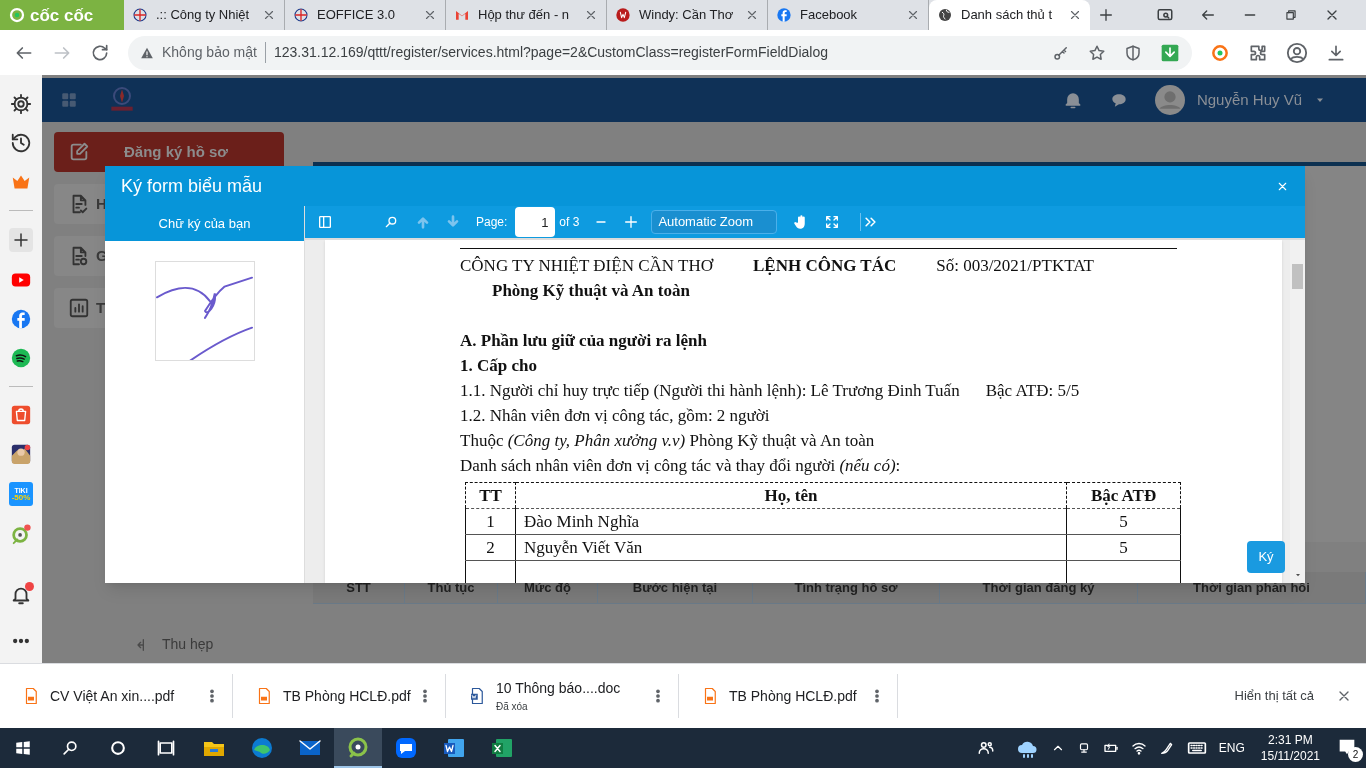 The width and height of the screenshot is (1366, 768). I want to click on column-header: TT, so click(490, 495).